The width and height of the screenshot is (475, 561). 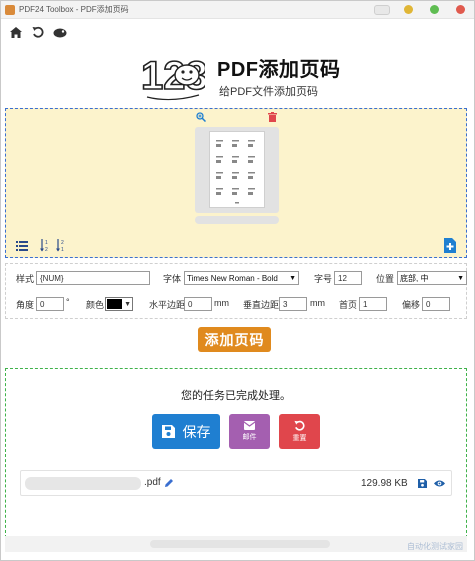 What do you see at coordinates (169, 483) in the screenshot?
I see `pencil-icon` at bounding box center [169, 483].